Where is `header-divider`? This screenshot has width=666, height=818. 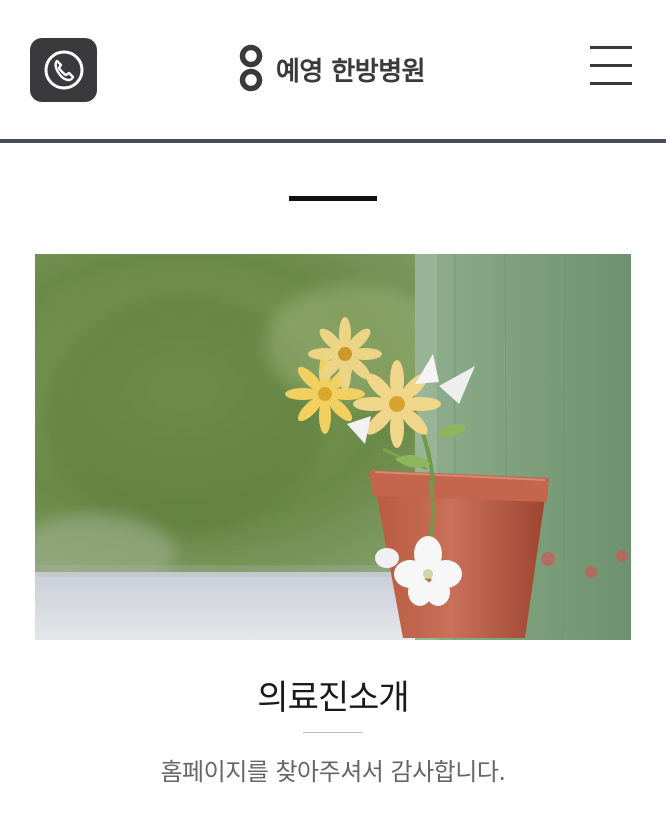 header-divider is located at coordinates (333, 141).